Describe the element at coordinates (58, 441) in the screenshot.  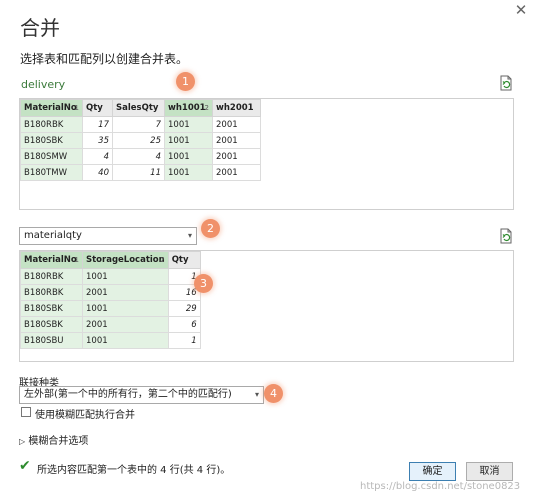
I see `fuzzy-options-label: 模糊合并选项` at that location.